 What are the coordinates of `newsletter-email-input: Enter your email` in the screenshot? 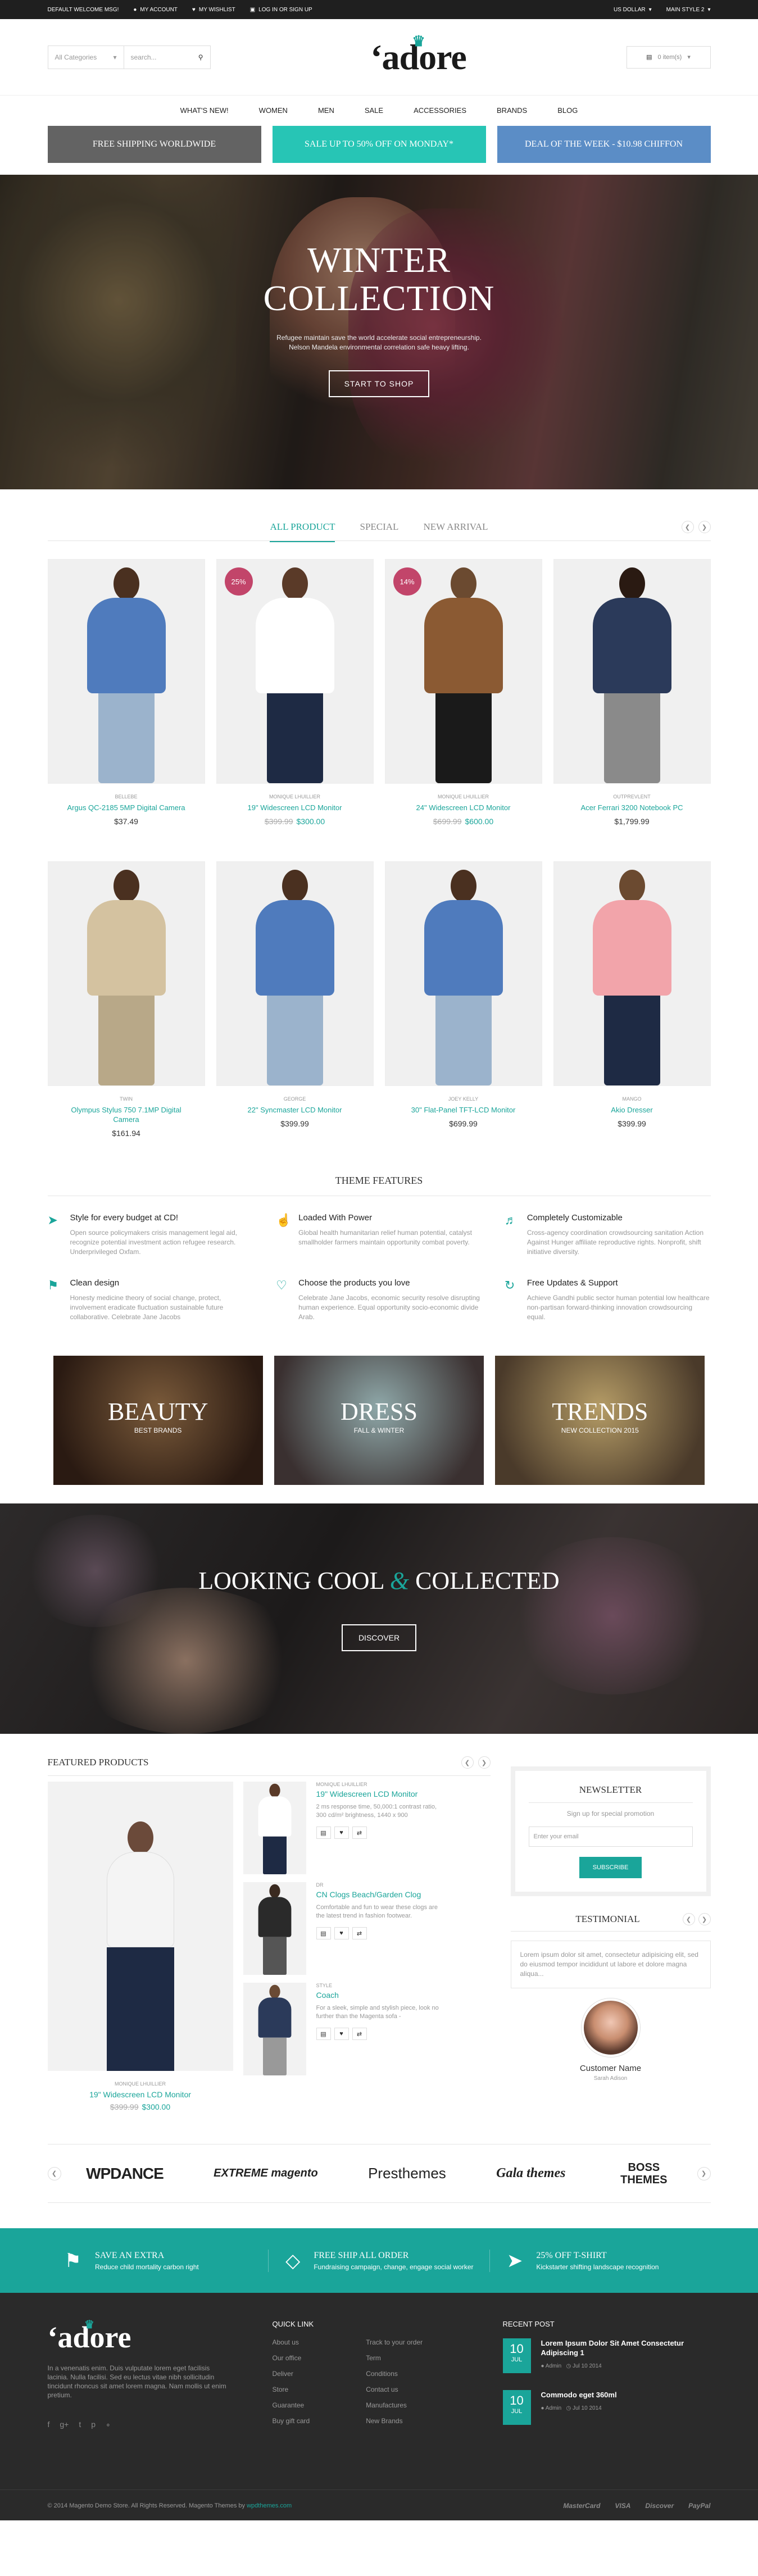 It's located at (610, 1837).